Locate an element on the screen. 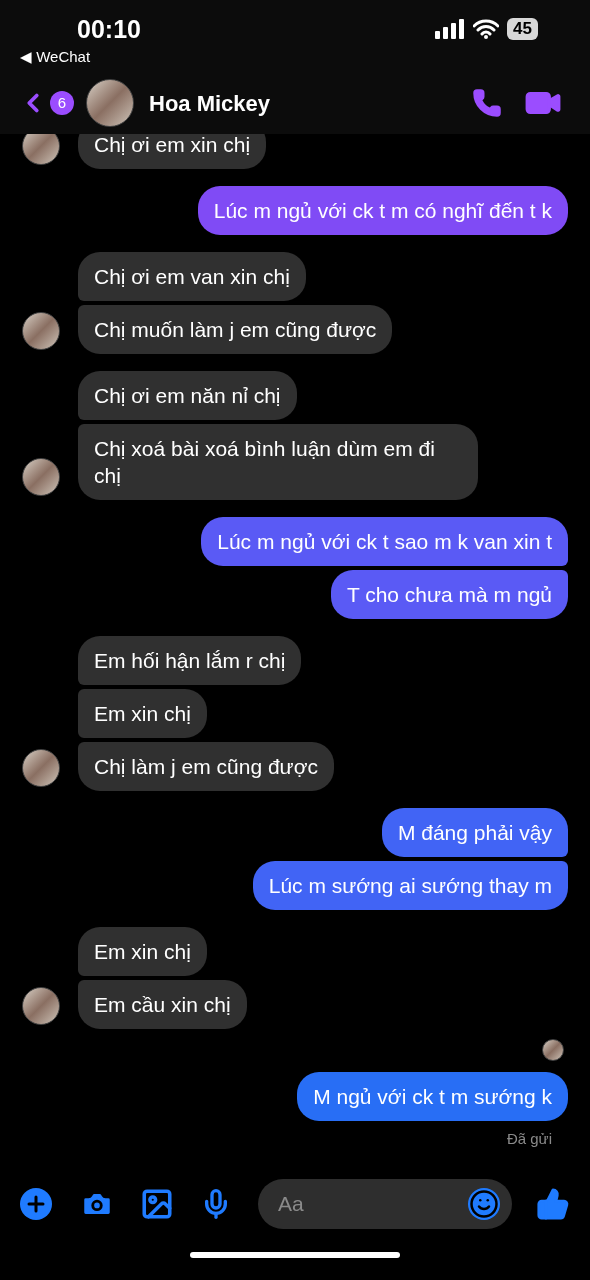  received-message: Chị ơi em năn nỉ chị is located at coordinates (187, 395).